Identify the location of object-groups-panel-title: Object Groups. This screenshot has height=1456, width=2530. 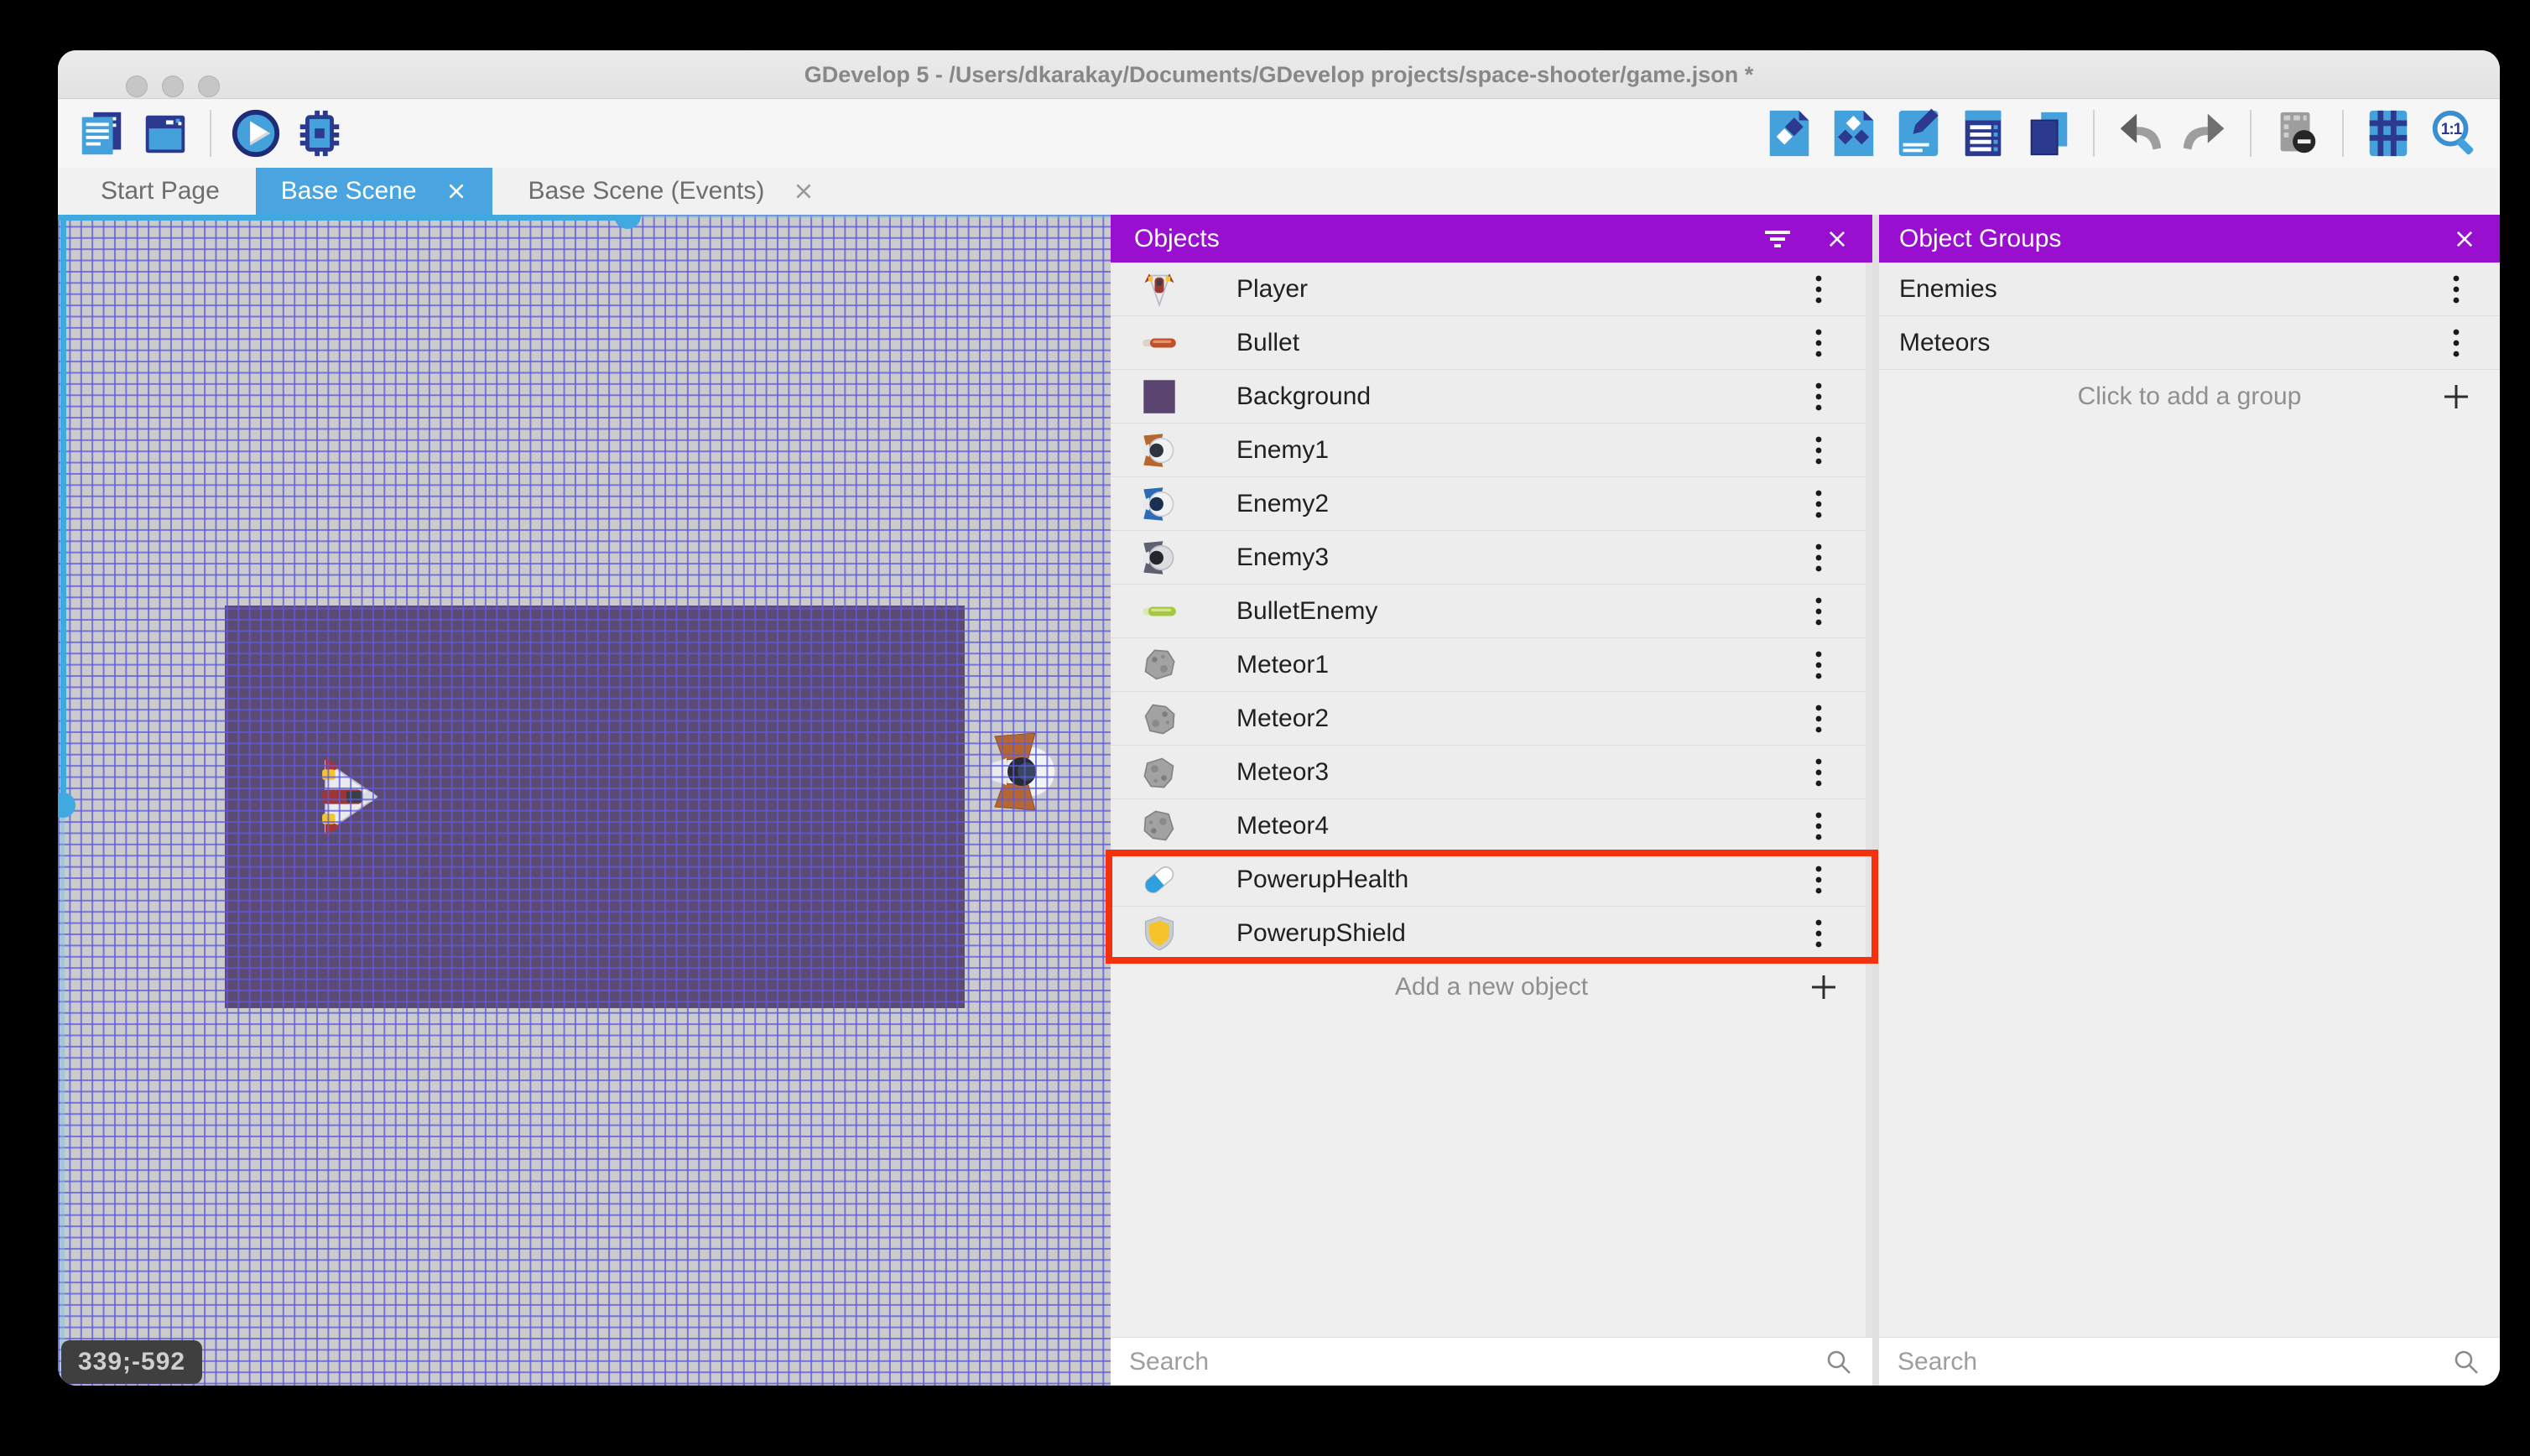
(1980, 238).